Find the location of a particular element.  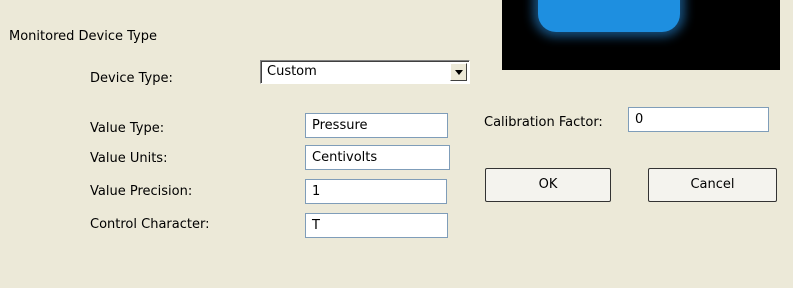

value-type-label: Value Type: is located at coordinates (127, 128).